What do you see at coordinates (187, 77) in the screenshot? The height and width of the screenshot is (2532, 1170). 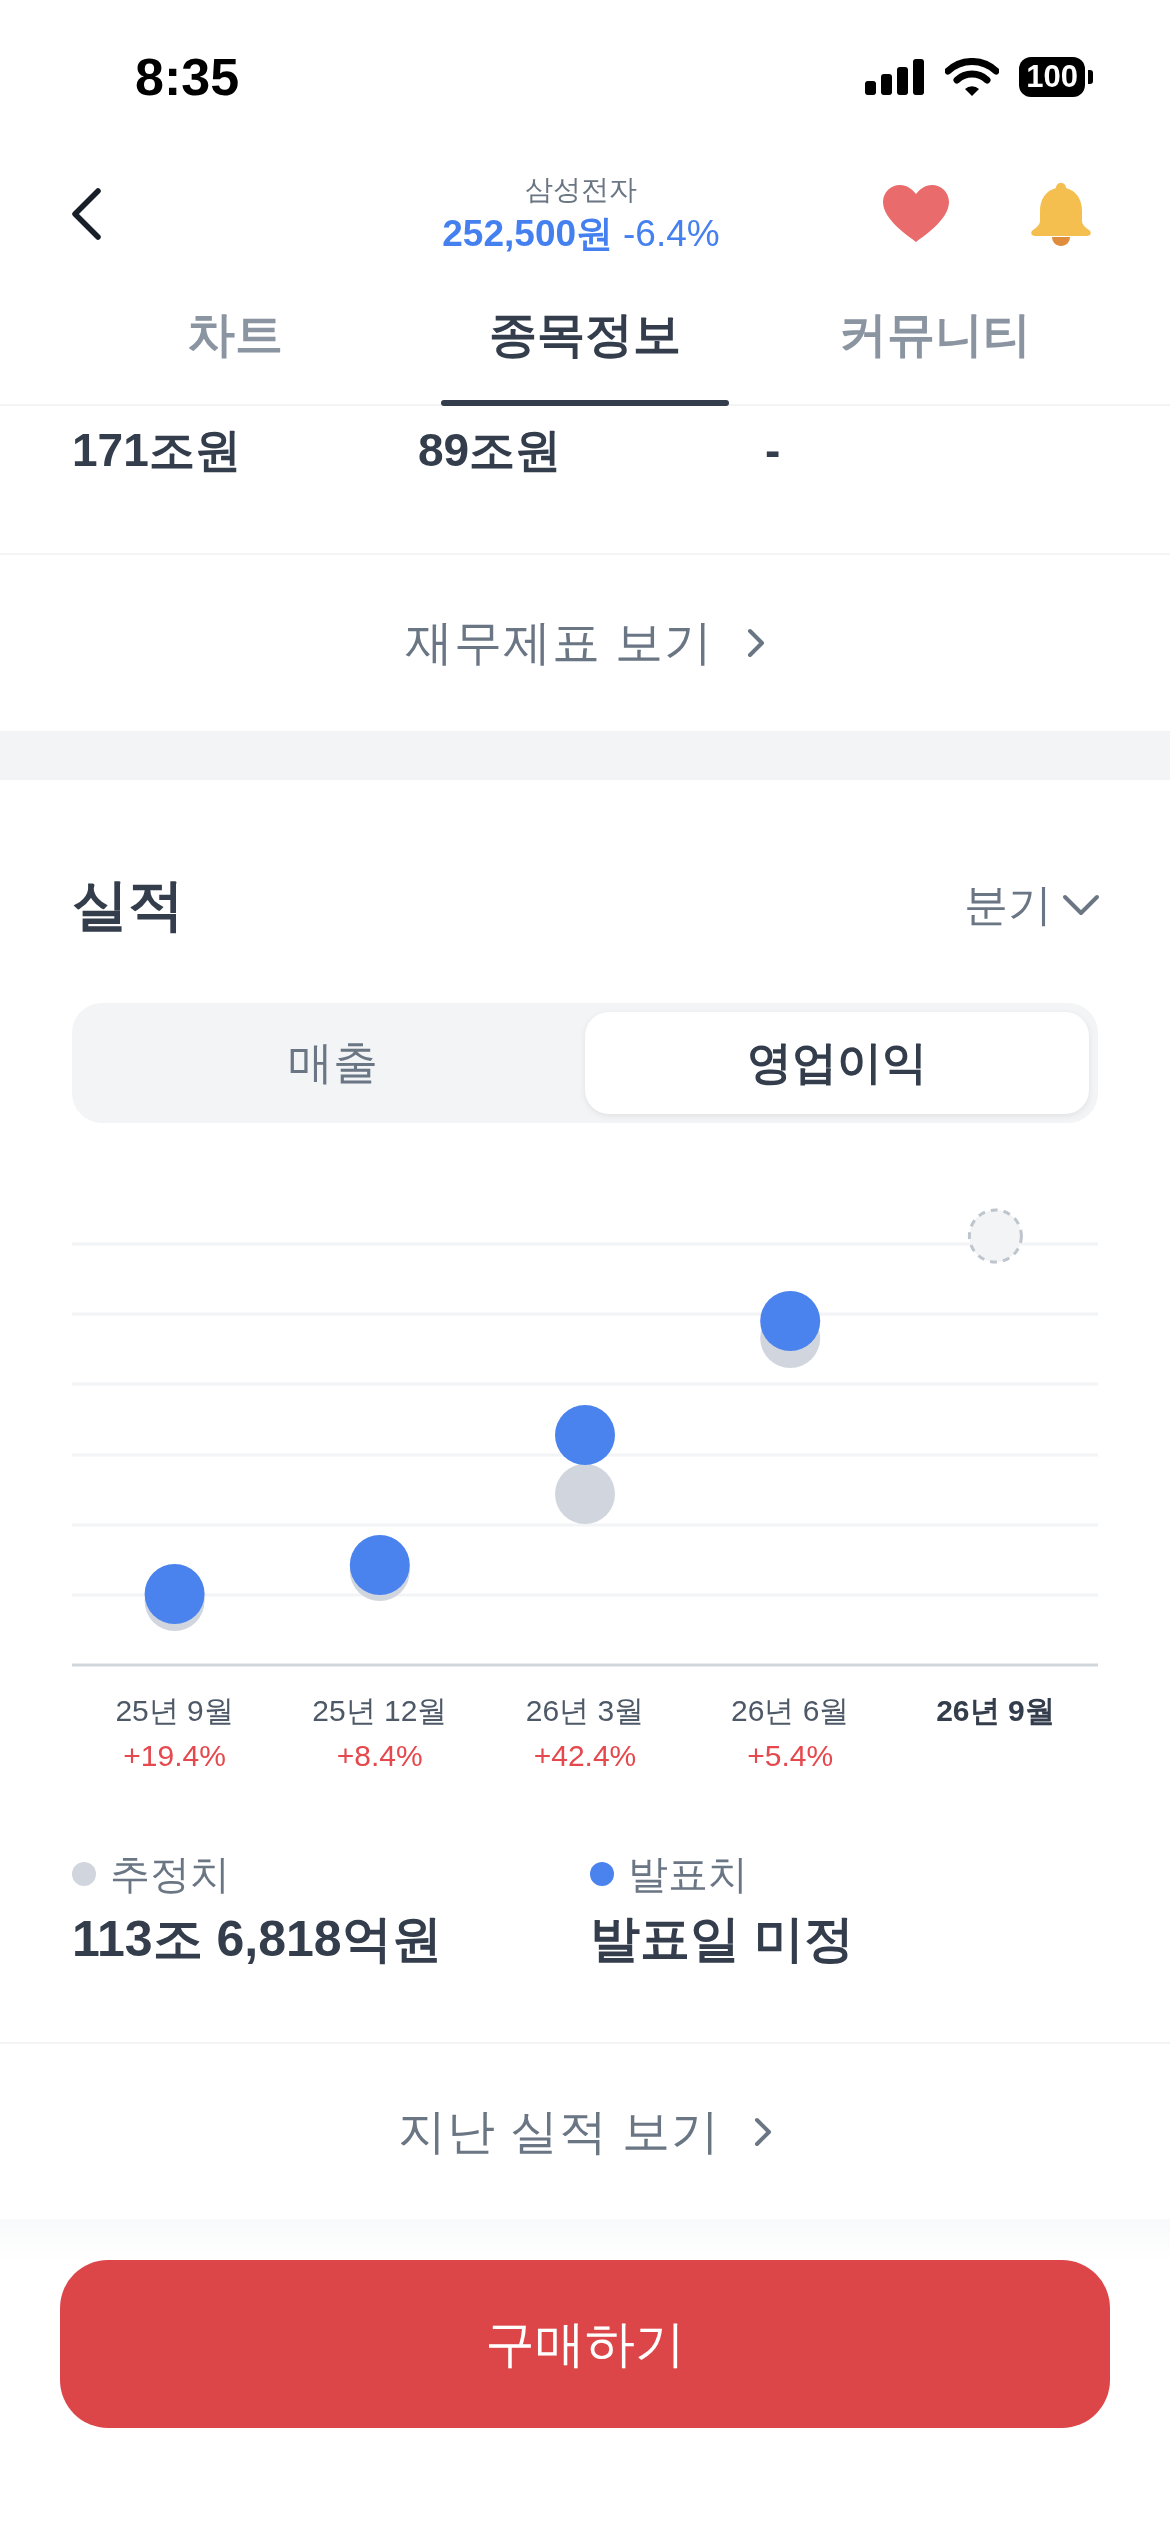 I see `status-time: 8:35` at bounding box center [187, 77].